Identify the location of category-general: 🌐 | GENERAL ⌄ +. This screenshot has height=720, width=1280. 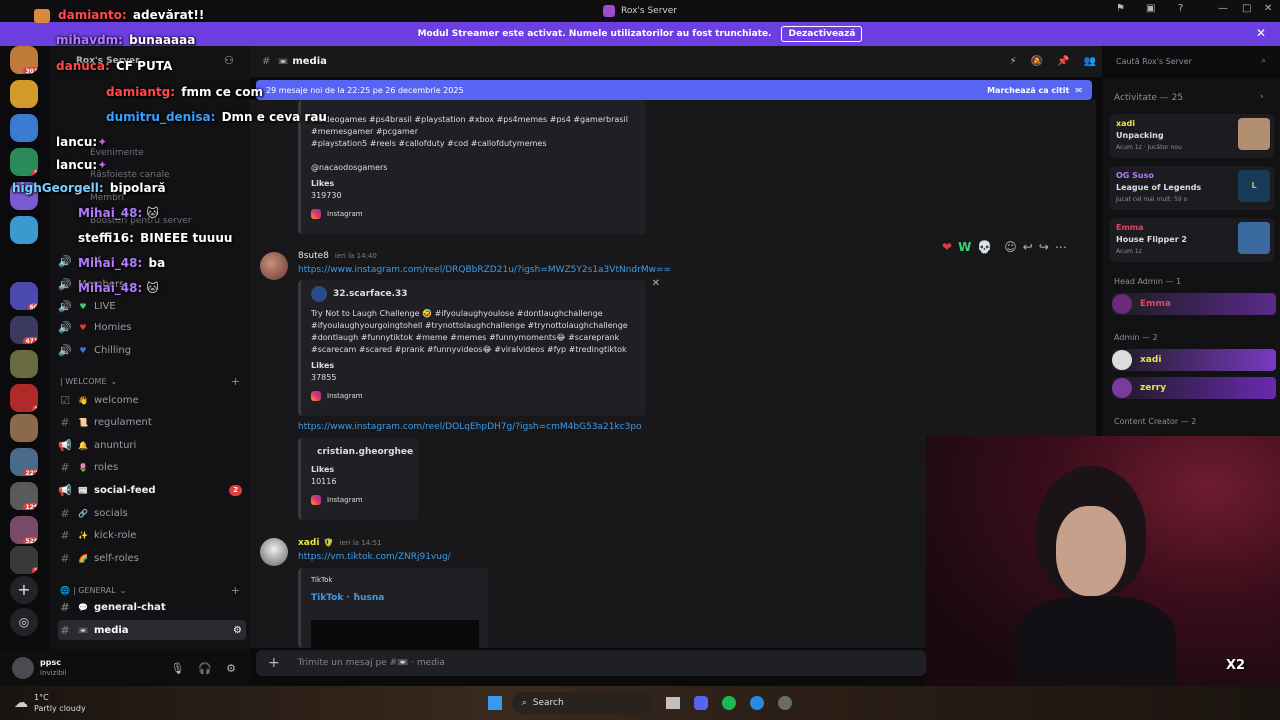
(150, 590).